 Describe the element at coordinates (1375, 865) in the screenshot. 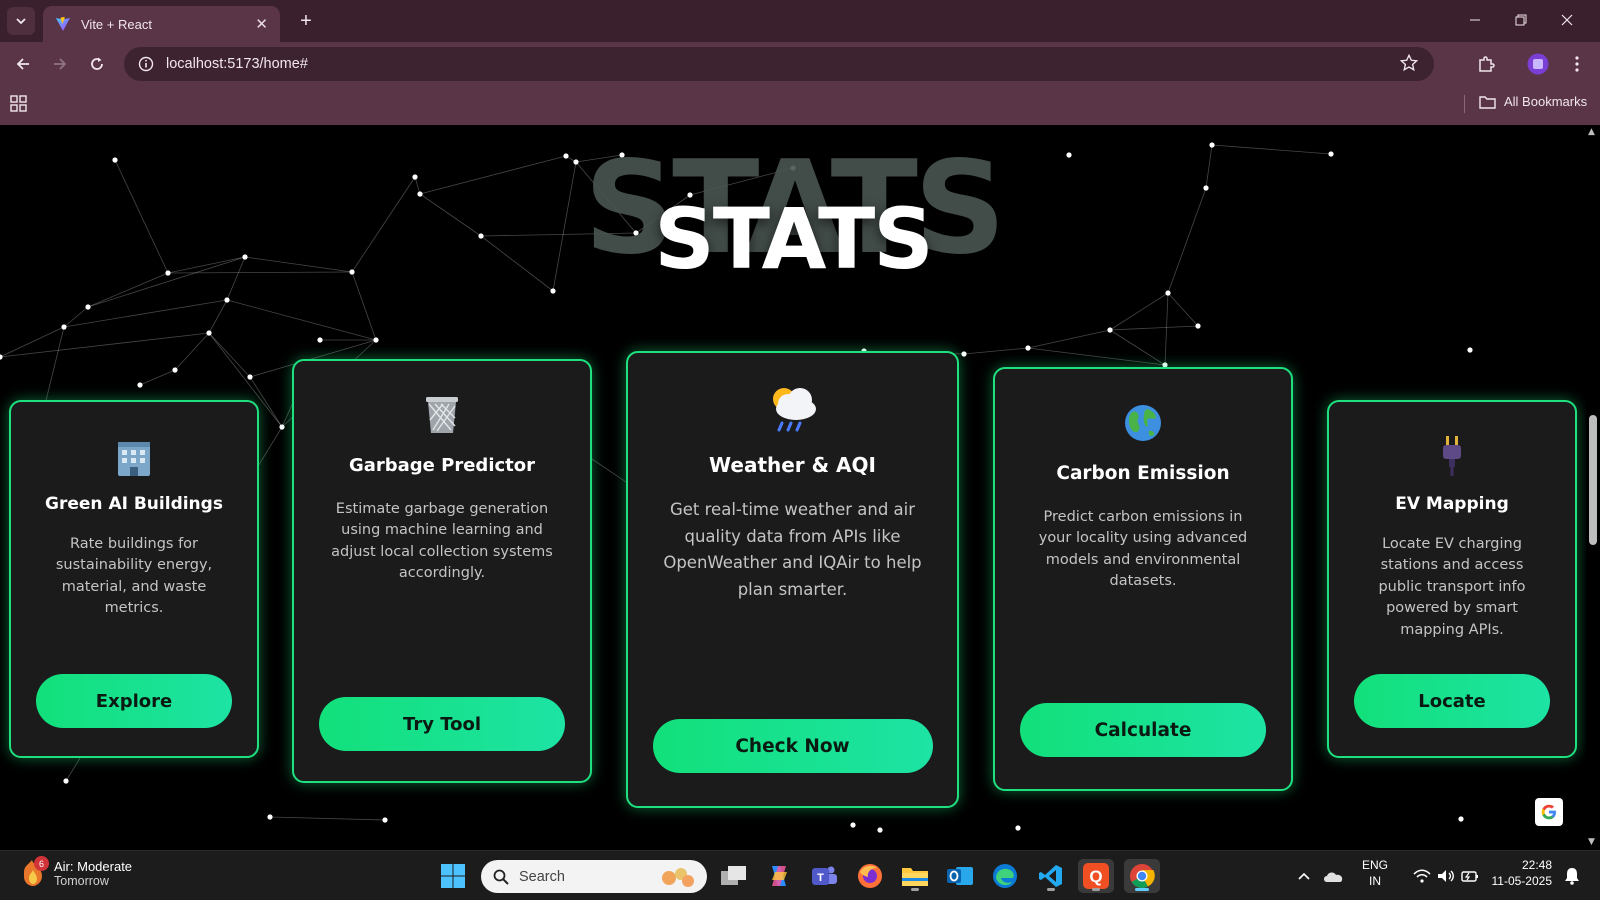

I see `language-code: ENG` at that location.